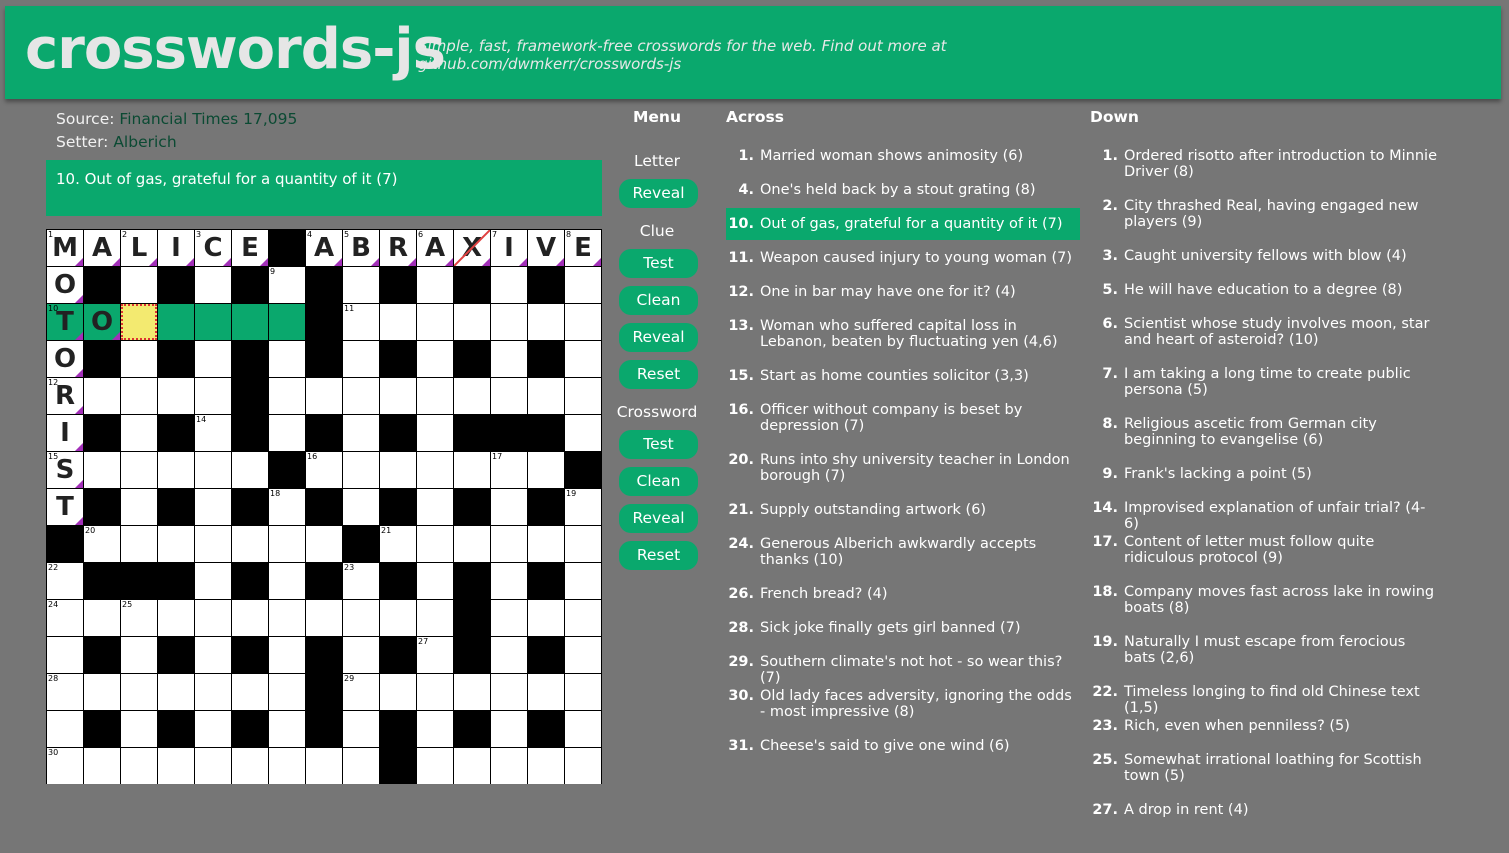  I want to click on grid-cell: 2L, so click(139, 248).